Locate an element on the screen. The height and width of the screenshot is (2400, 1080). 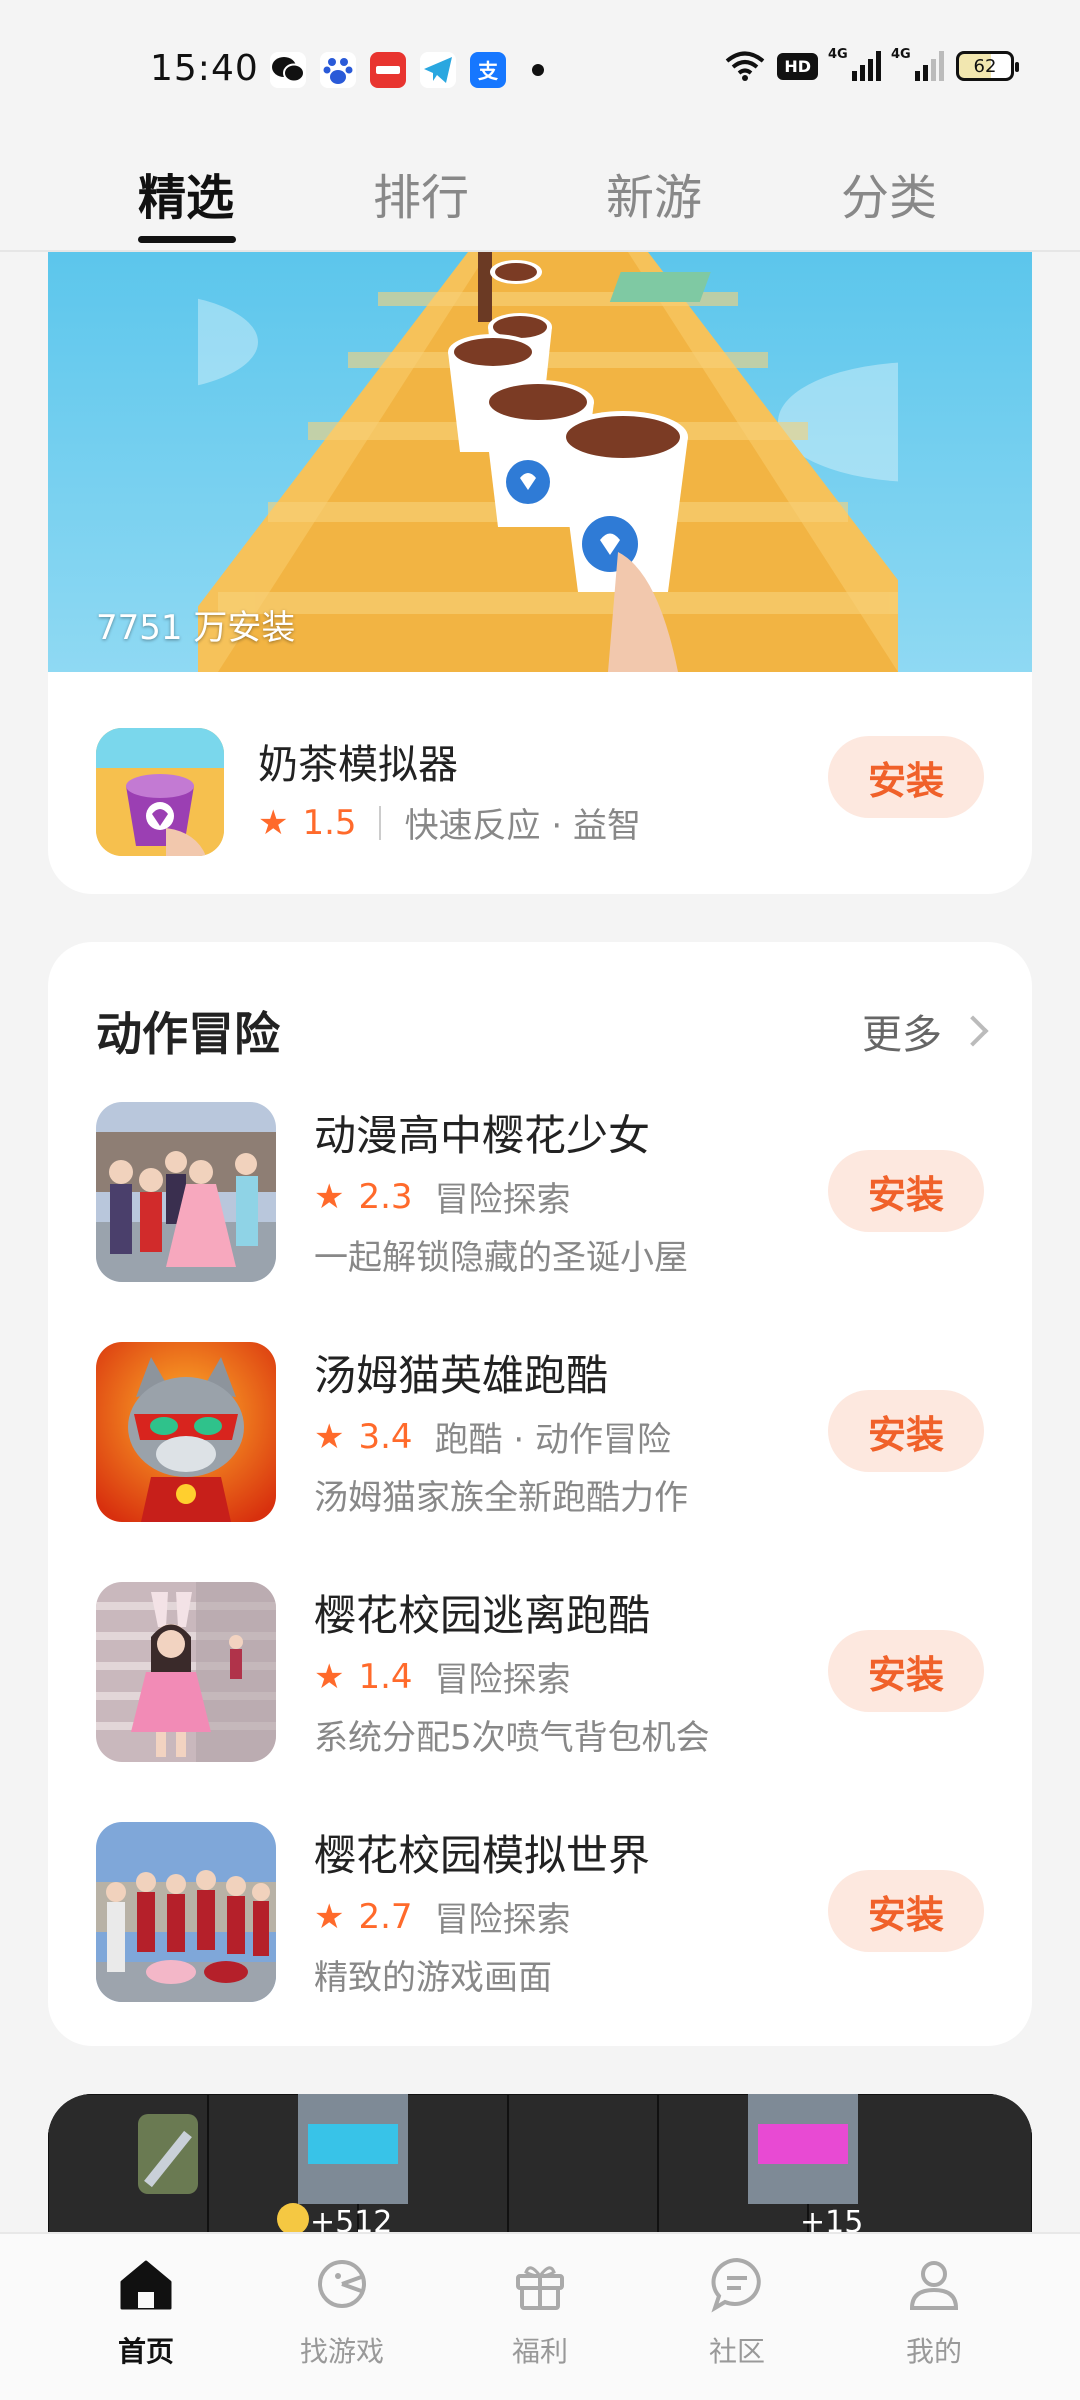
game-name: 汤姆猫英雄跑酷 is located at coordinates (461, 1372).